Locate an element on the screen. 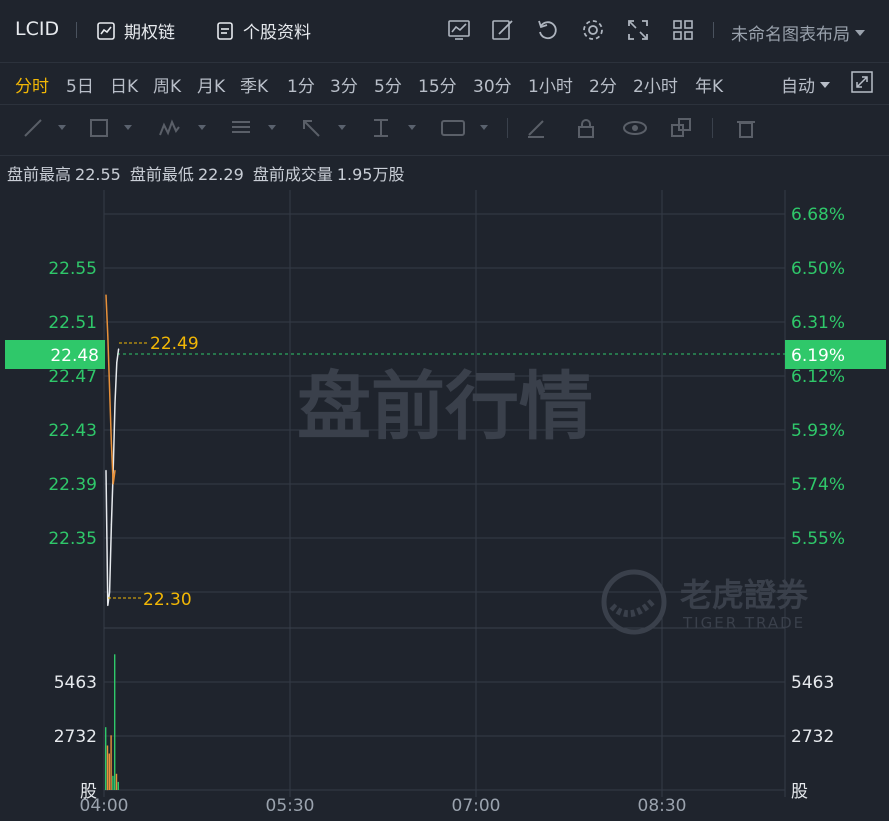 Image resolution: width=889 pixels, height=821 pixels. brand-en-watermark: TIGER TRADE is located at coordinates (743, 623).